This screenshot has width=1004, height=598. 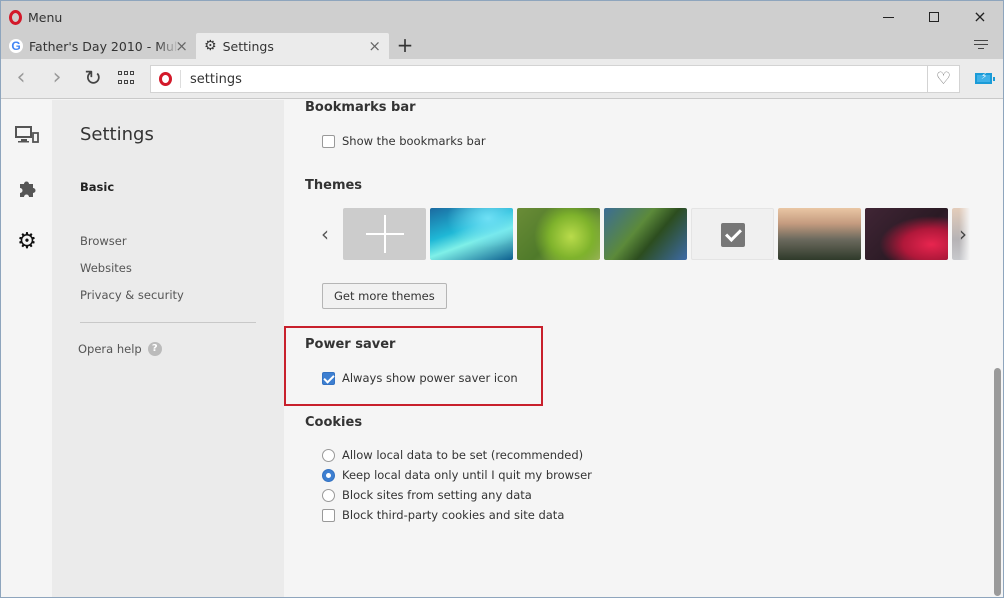 What do you see at coordinates (997, 482) in the screenshot?
I see `scrollbar-thumb` at bounding box center [997, 482].